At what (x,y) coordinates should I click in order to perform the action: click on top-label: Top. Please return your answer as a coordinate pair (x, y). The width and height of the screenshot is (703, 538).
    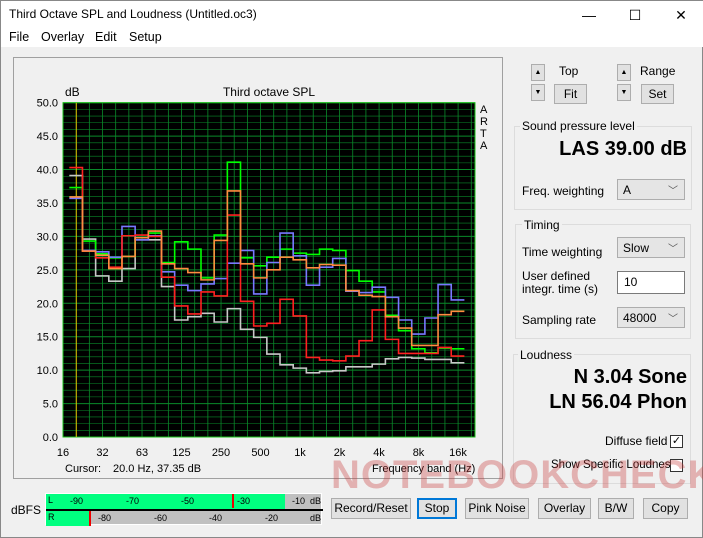
    Looking at the image, I should click on (569, 71).